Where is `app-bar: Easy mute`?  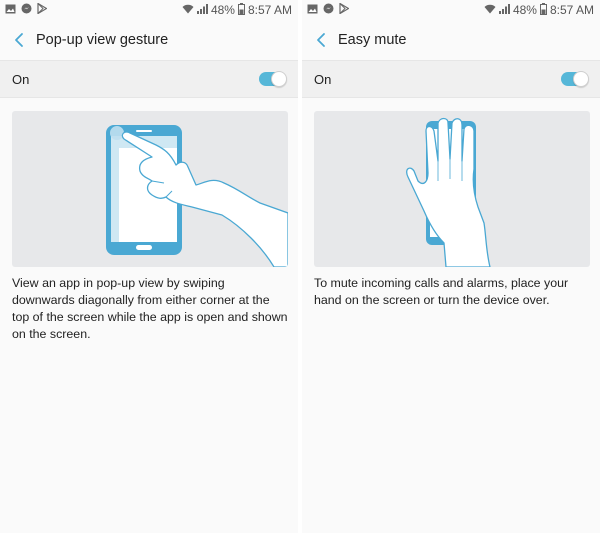 app-bar: Easy mute is located at coordinates (451, 40).